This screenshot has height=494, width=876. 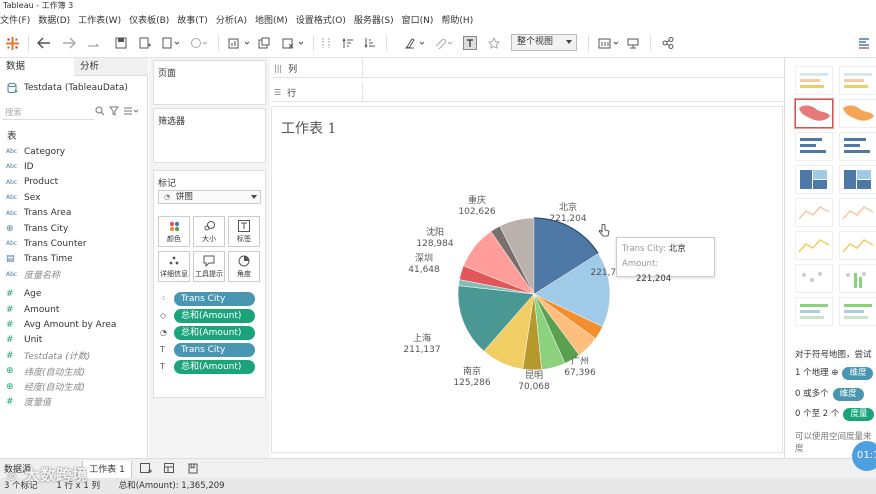 What do you see at coordinates (326, 43) in the screenshot?
I see `swap-icon` at bounding box center [326, 43].